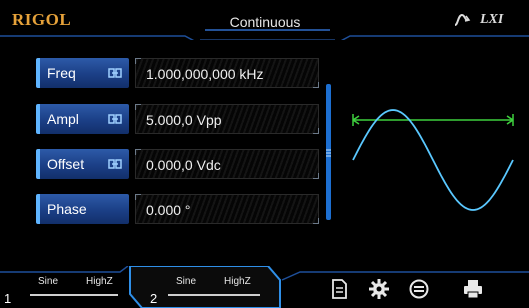 The image size is (529, 308). What do you see at coordinates (227, 164) in the screenshot?
I see `offset-value-field: 0.000,0 Vdc` at bounding box center [227, 164].